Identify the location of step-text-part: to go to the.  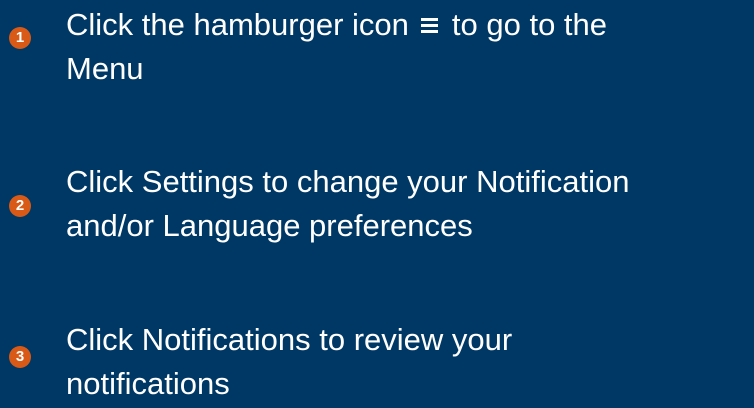
(529, 24).